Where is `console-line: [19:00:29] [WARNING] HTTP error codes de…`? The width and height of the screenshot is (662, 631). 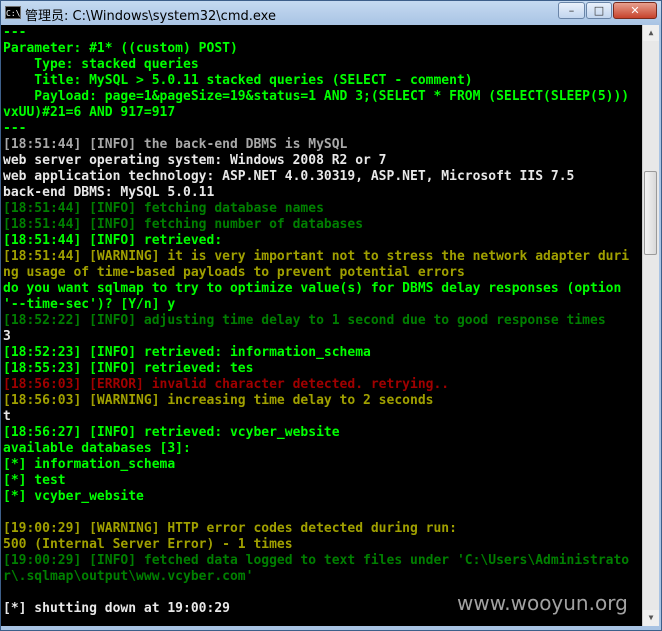 console-line: [19:00:29] [WARNING] HTTP error codes de… is located at coordinates (230, 528).